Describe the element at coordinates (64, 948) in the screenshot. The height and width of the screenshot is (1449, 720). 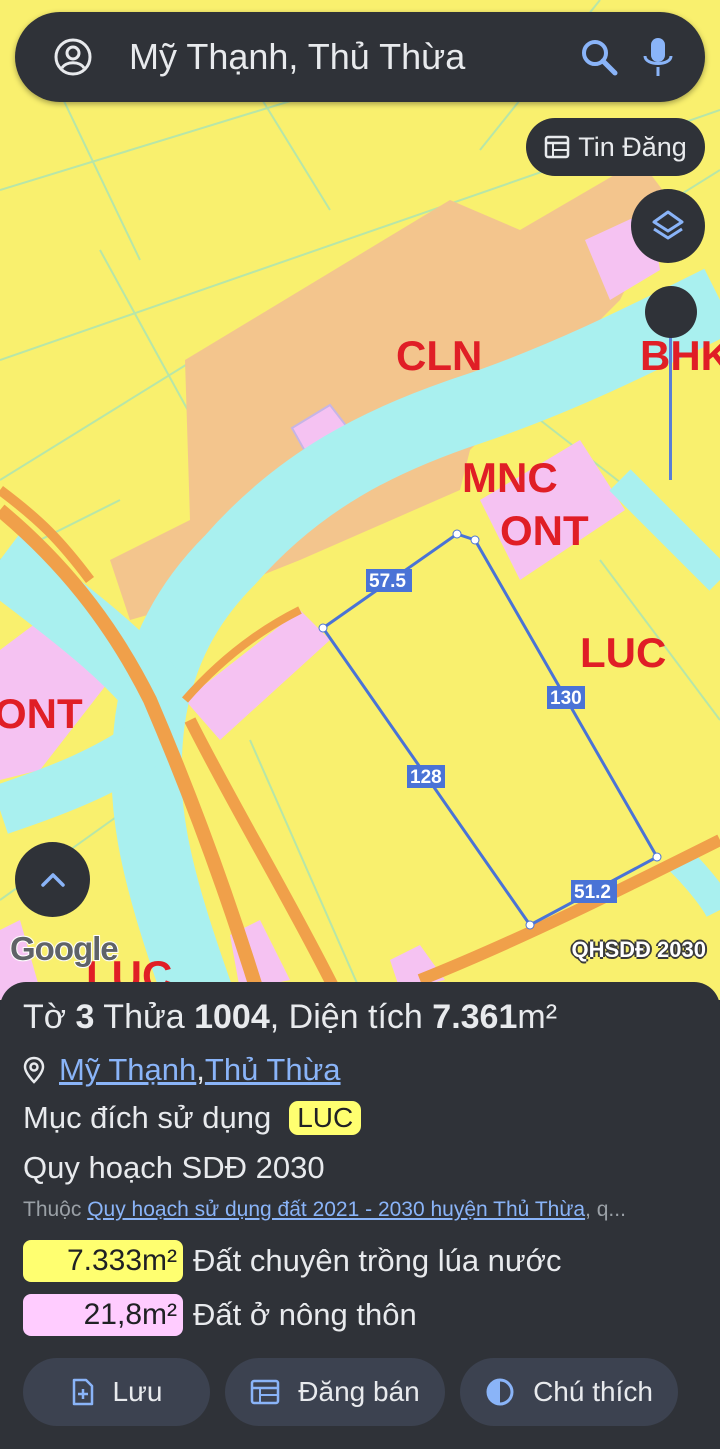
I see `google-logo: Google` at that location.